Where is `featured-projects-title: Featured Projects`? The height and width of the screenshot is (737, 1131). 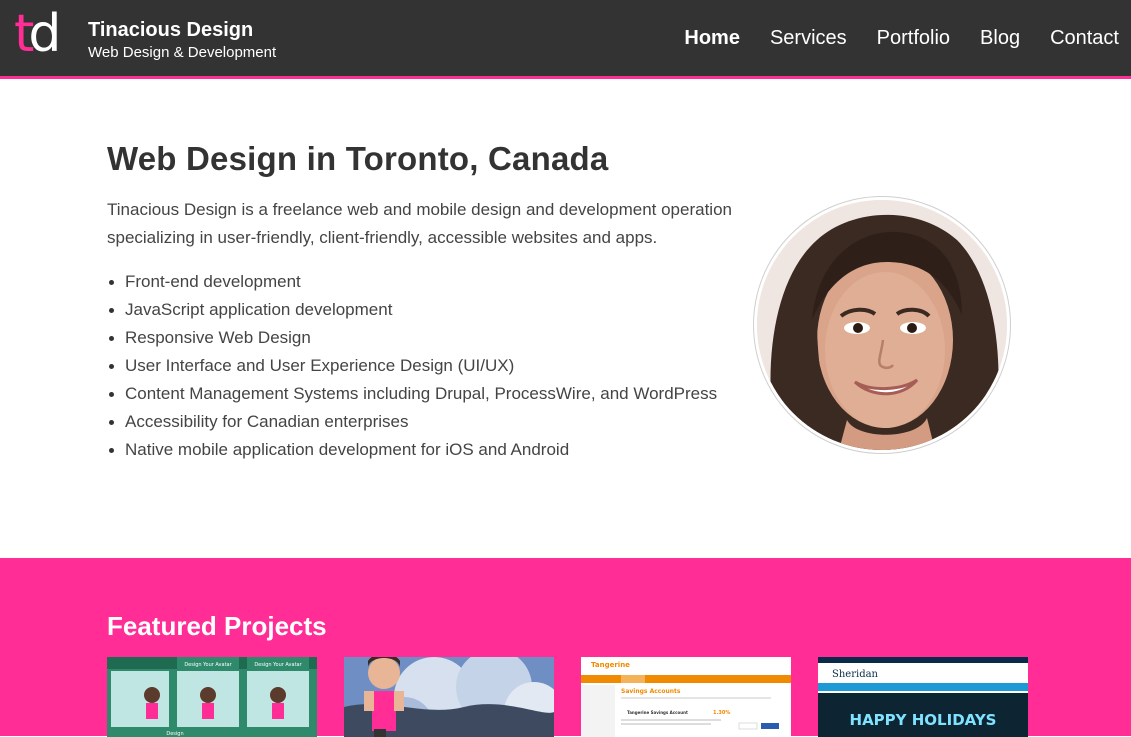 featured-projects-title: Featured Projects is located at coordinates (217, 626).